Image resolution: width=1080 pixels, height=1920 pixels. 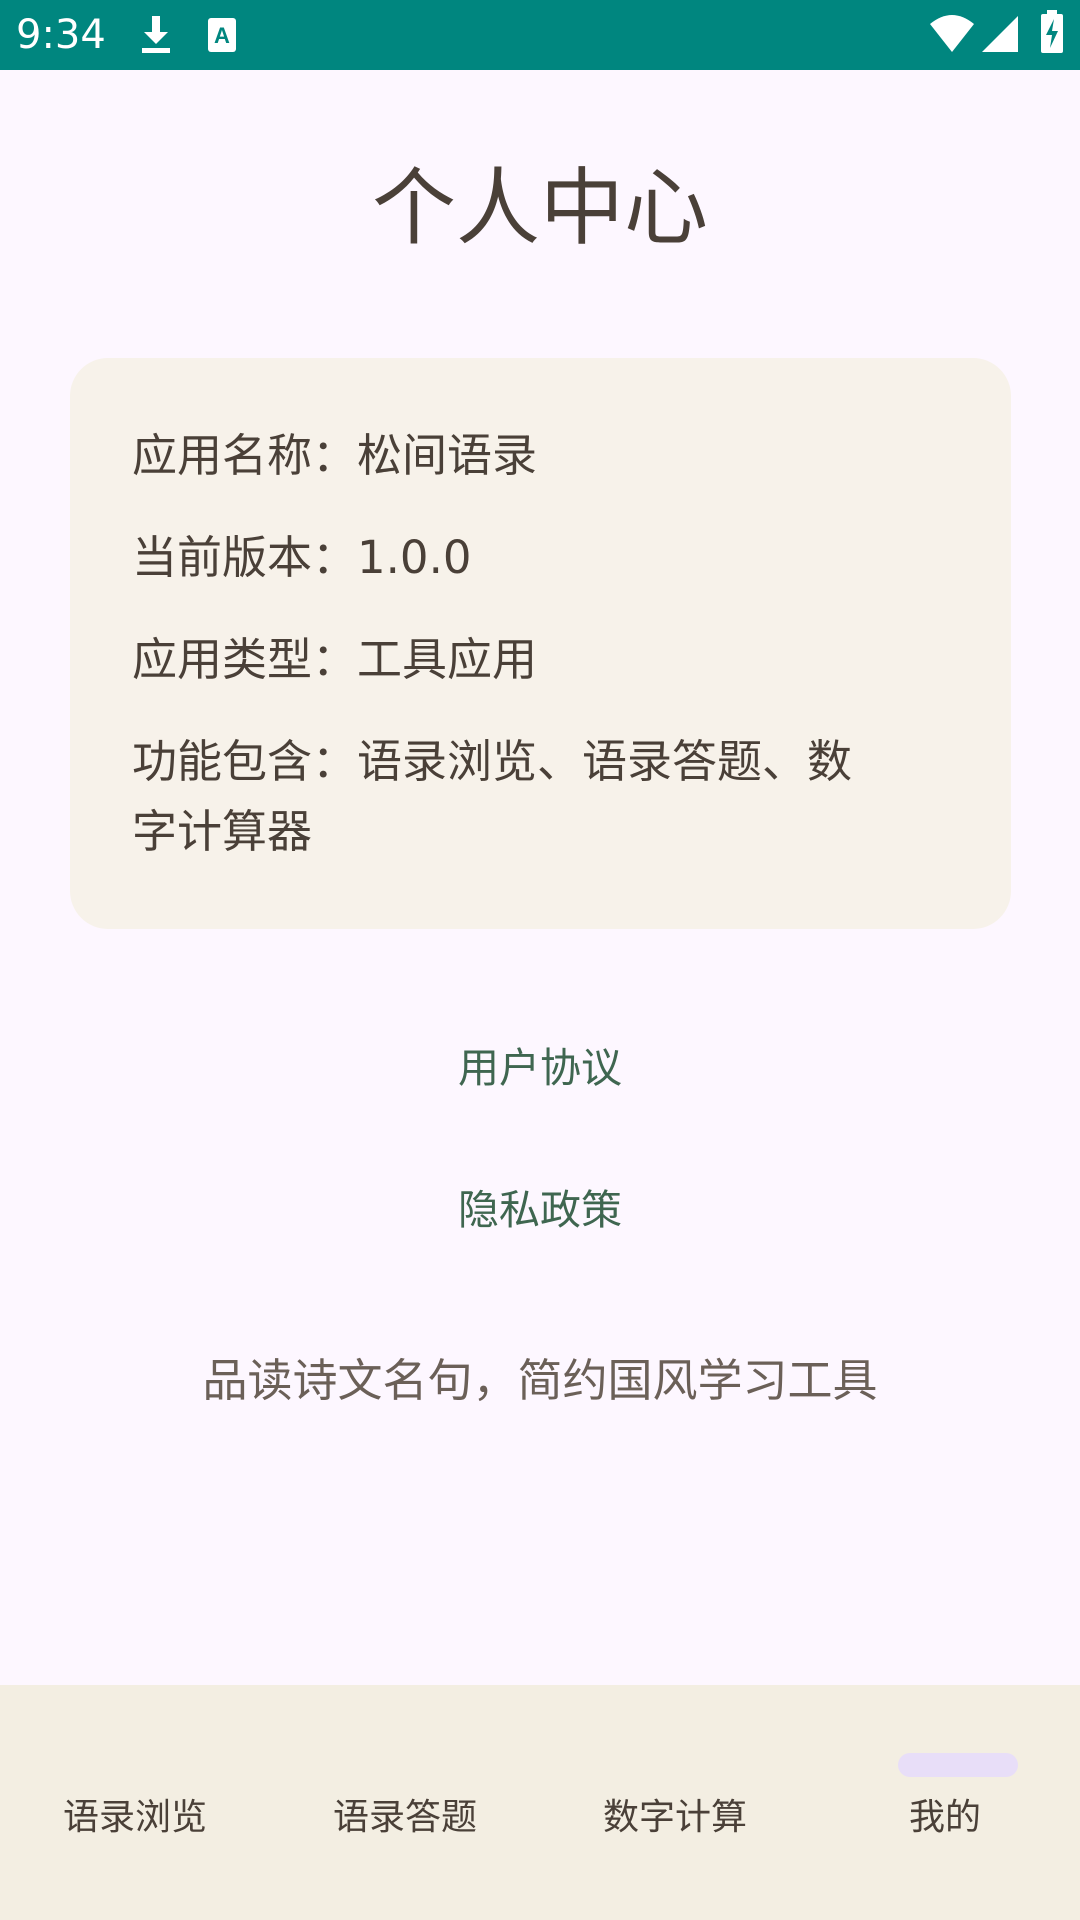 I want to click on page-title: 个人中心, so click(x=539, y=208).